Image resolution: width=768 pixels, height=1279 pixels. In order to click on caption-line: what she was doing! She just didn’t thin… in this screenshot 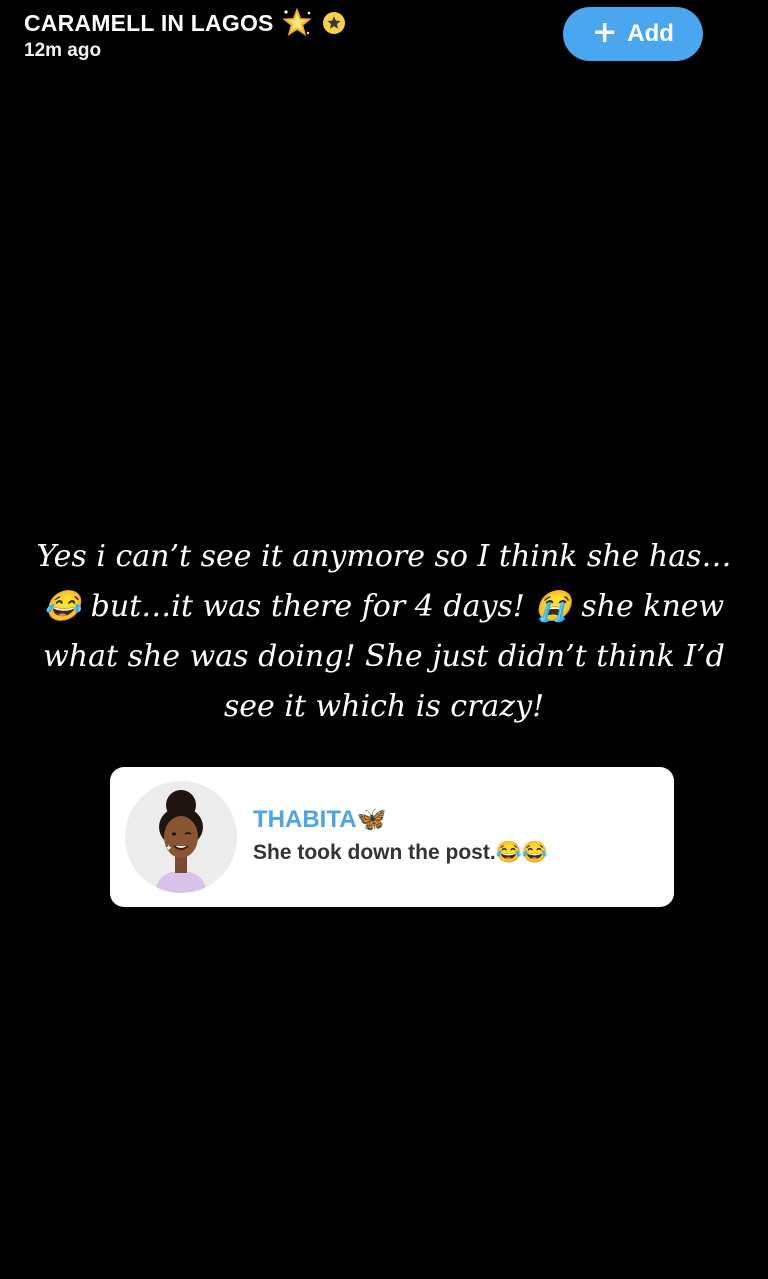, I will do `click(384, 656)`.